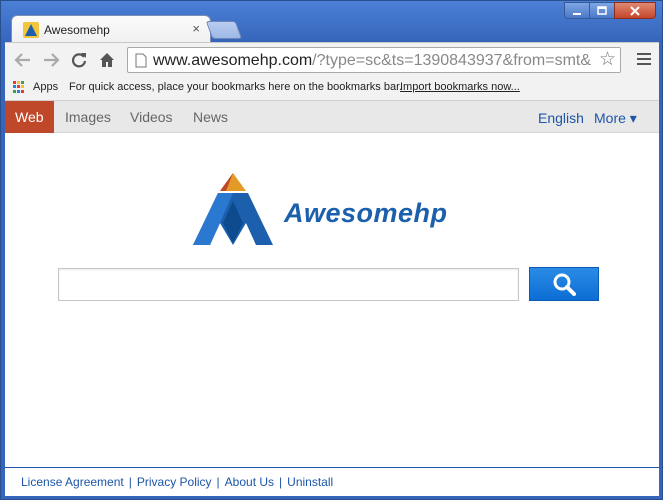  Describe the element at coordinates (111, 29) in the screenshot. I see `browser-tab: Awesomehp ×` at that location.